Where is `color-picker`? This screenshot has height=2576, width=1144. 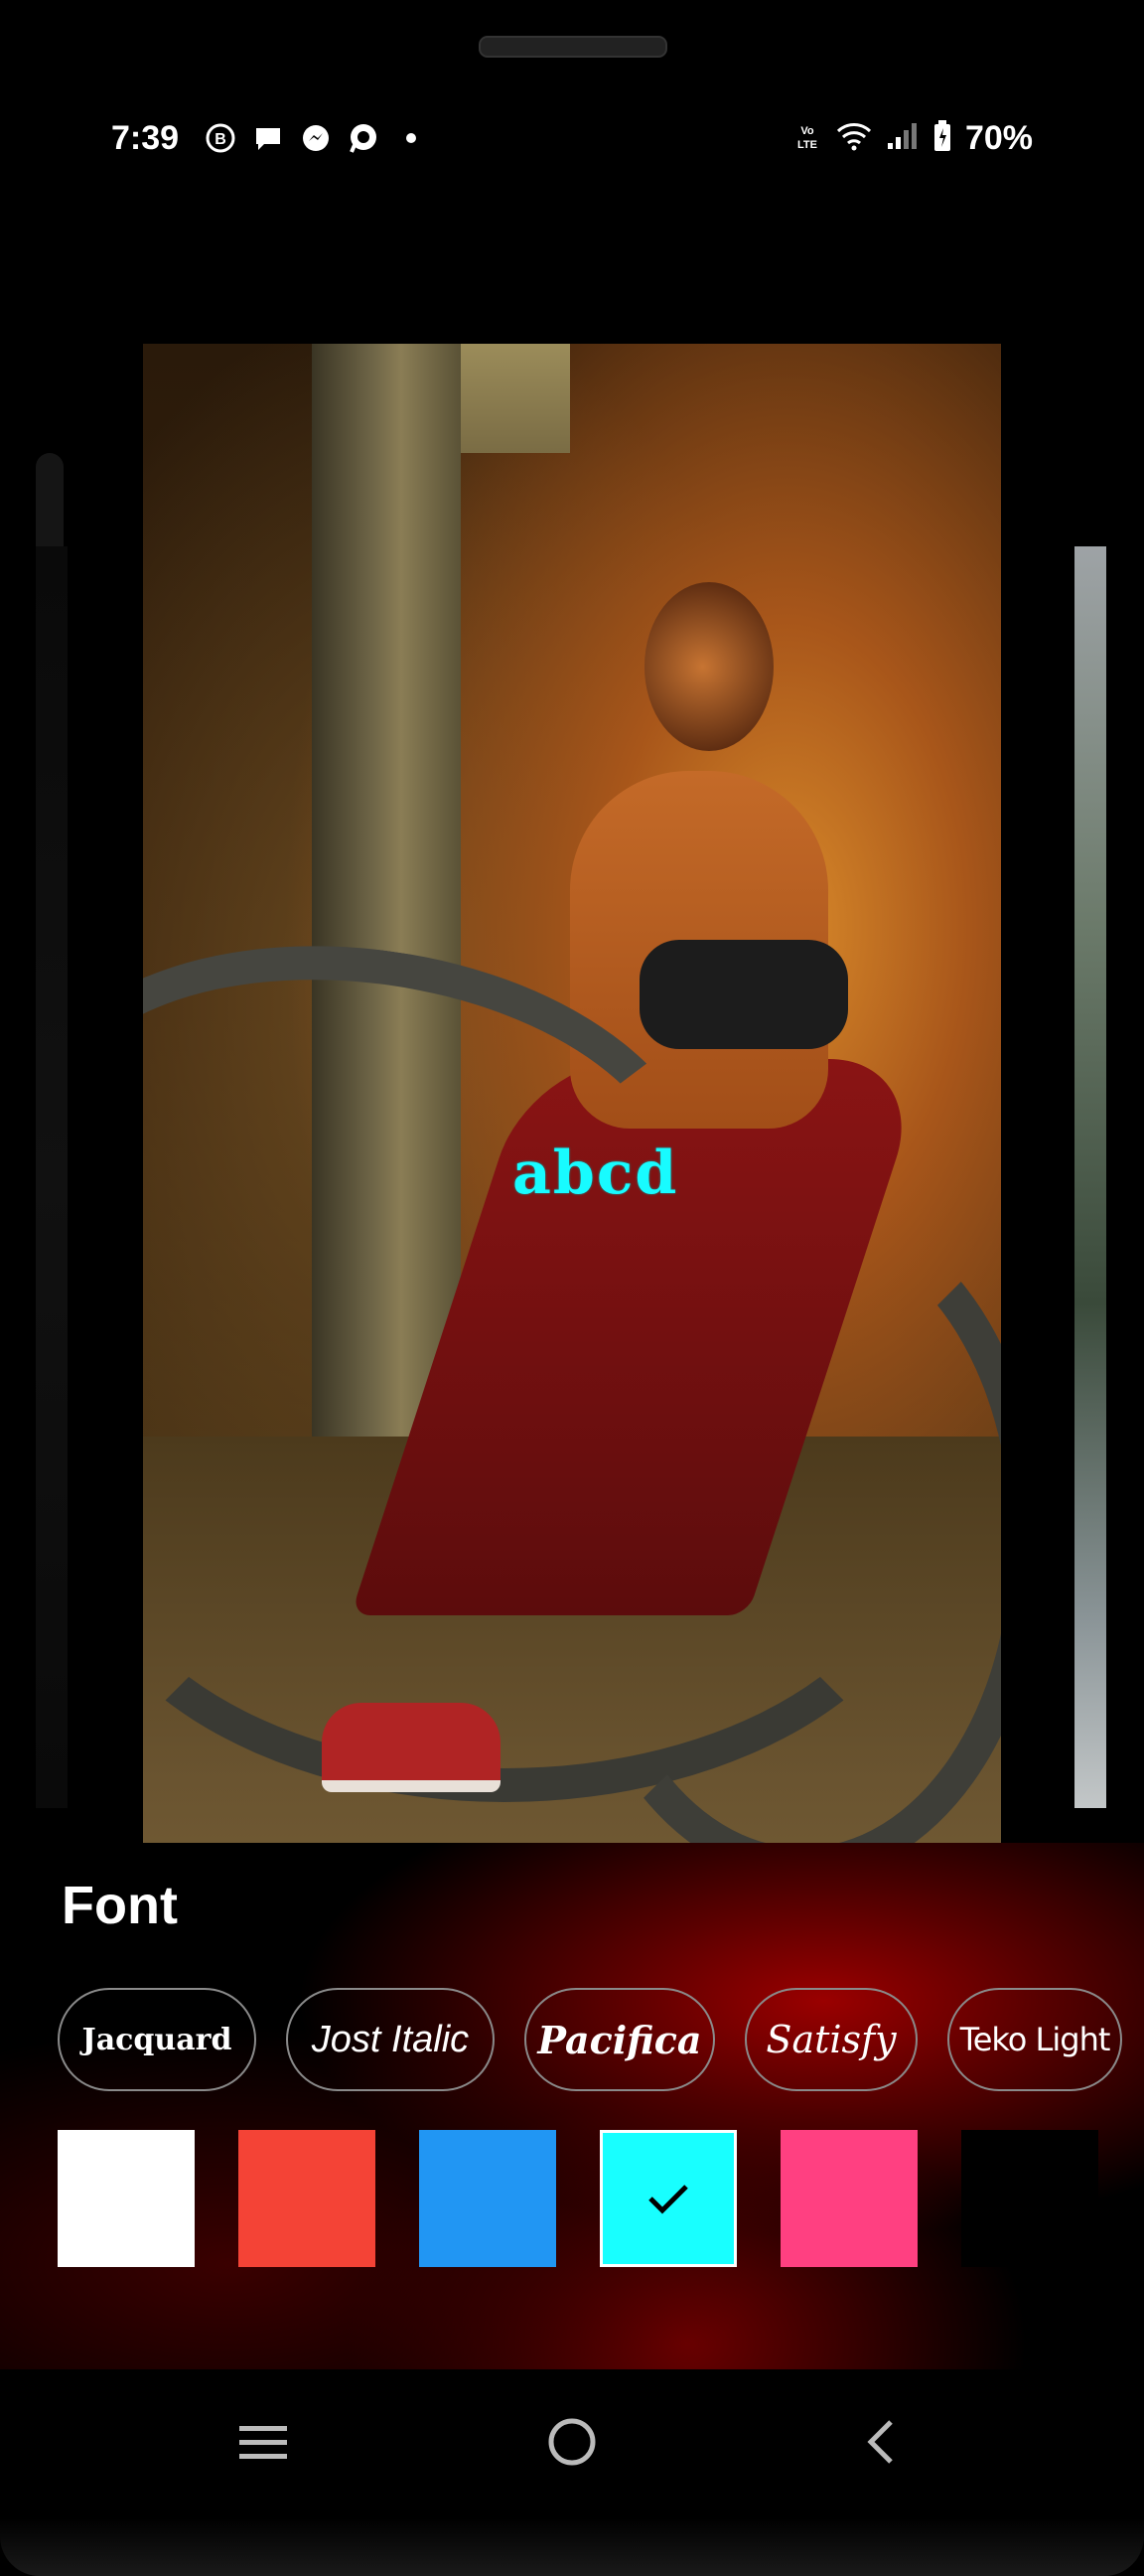
color-picker is located at coordinates (601, 2198).